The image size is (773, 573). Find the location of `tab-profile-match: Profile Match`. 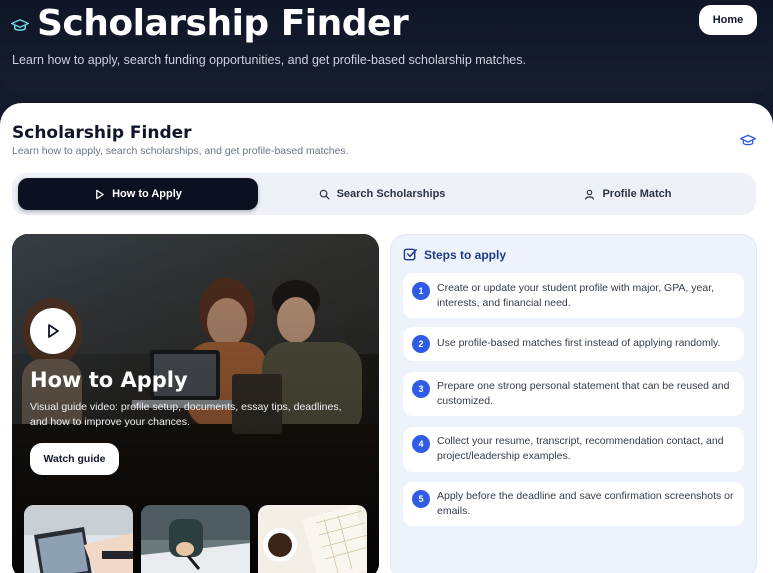

tab-profile-match: Profile Match is located at coordinates (628, 194).